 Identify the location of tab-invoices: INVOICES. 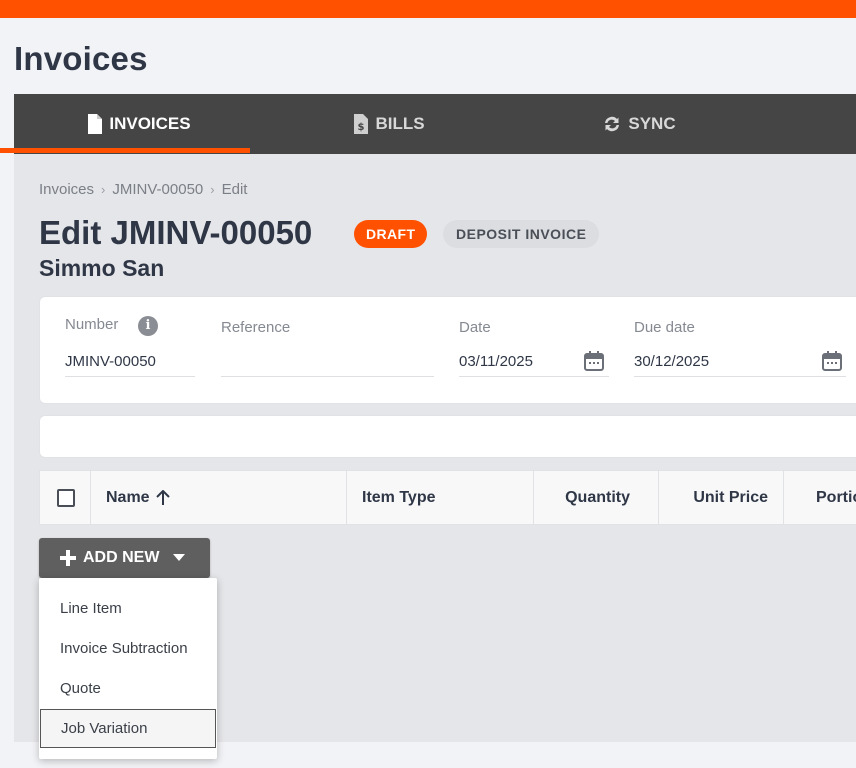
(139, 124).